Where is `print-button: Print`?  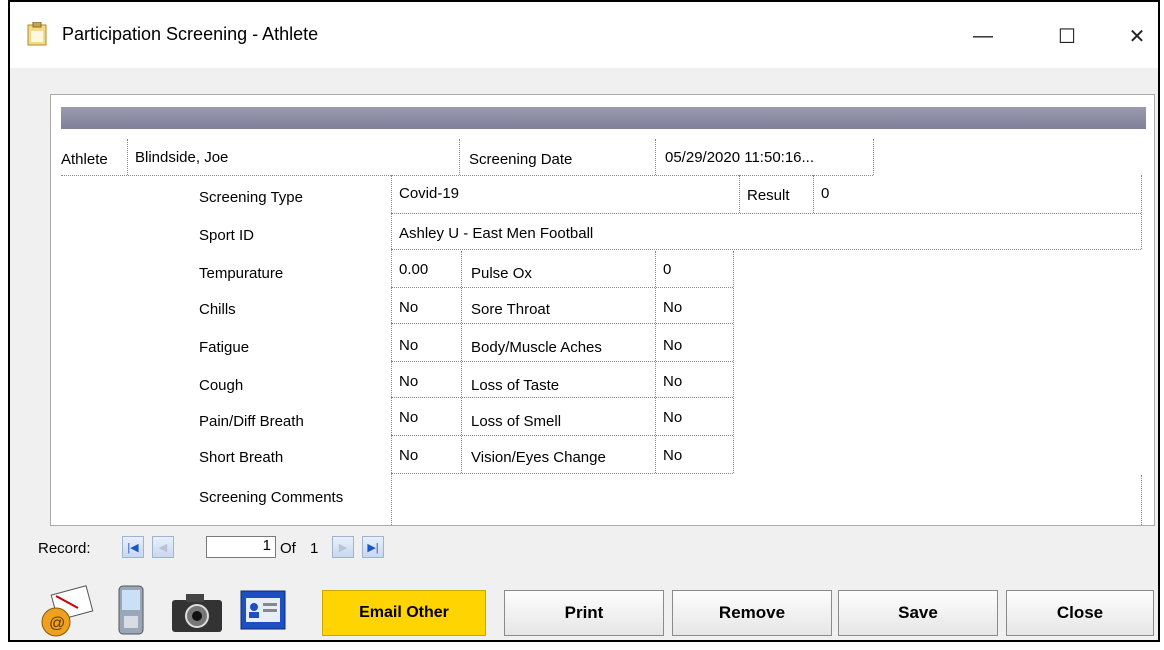 print-button: Print is located at coordinates (584, 613).